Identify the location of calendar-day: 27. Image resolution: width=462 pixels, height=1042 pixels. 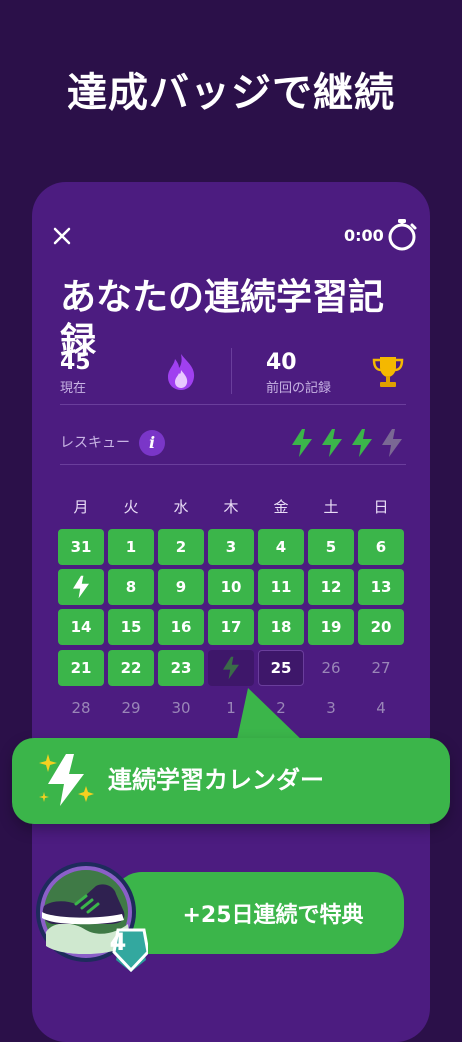
(381, 668).